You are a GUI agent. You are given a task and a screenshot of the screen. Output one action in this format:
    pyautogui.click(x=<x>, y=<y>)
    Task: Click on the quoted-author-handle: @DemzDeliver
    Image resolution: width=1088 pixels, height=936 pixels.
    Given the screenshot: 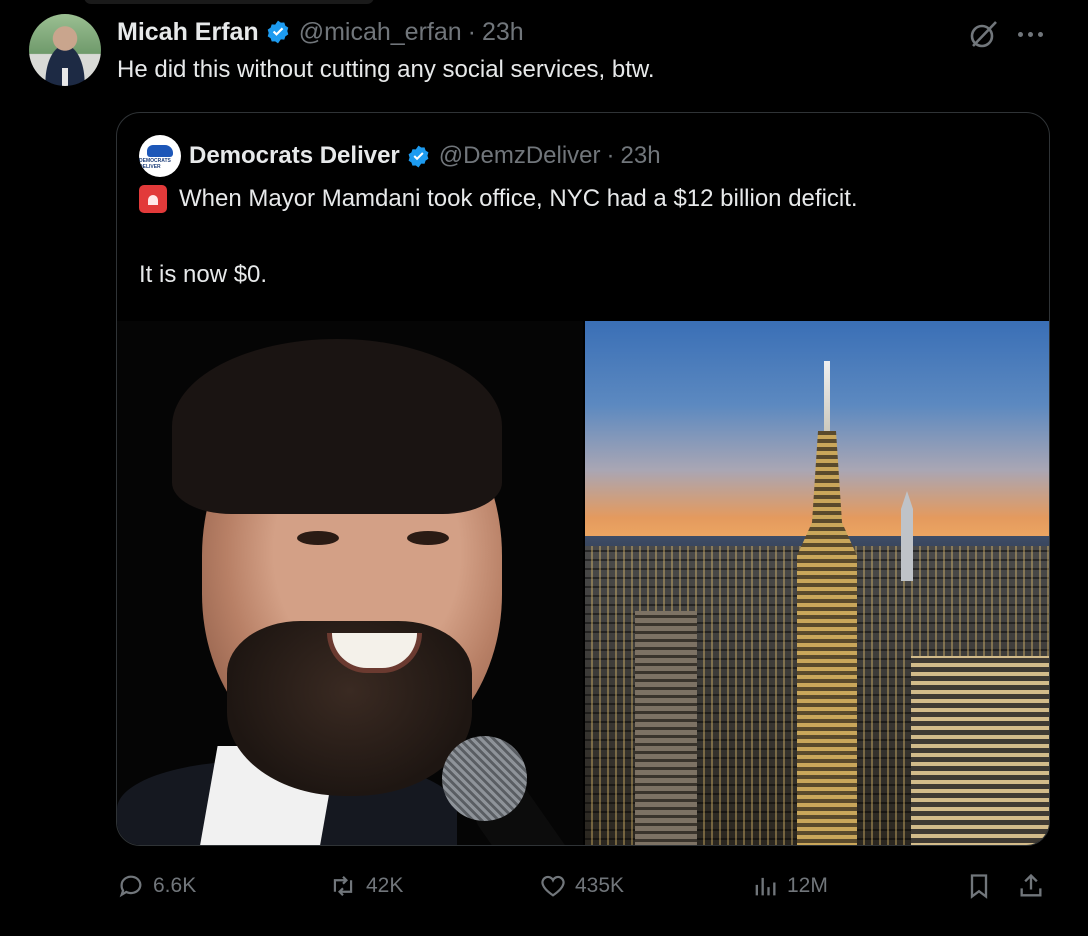 What is the action you would take?
    pyautogui.click(x=520, y=156)
    